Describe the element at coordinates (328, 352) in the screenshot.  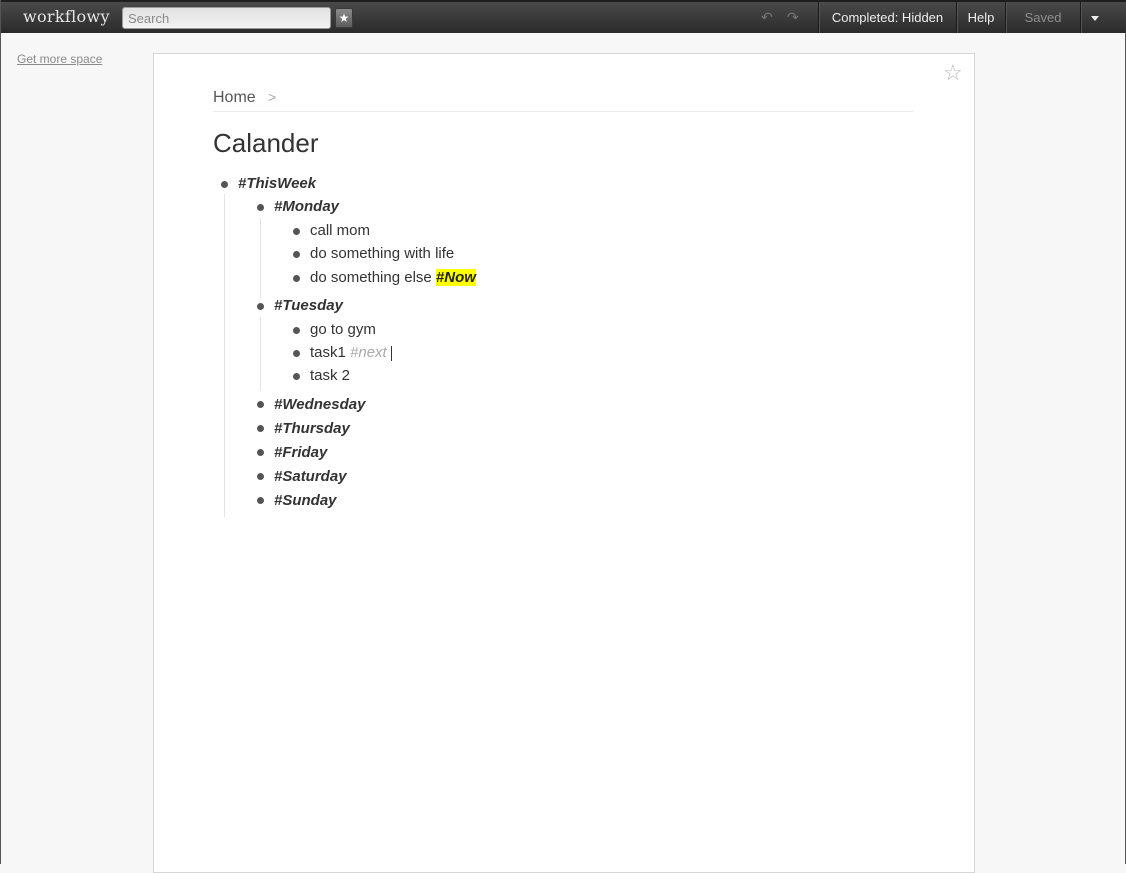
I see `outline-item-text: task1` at that location.